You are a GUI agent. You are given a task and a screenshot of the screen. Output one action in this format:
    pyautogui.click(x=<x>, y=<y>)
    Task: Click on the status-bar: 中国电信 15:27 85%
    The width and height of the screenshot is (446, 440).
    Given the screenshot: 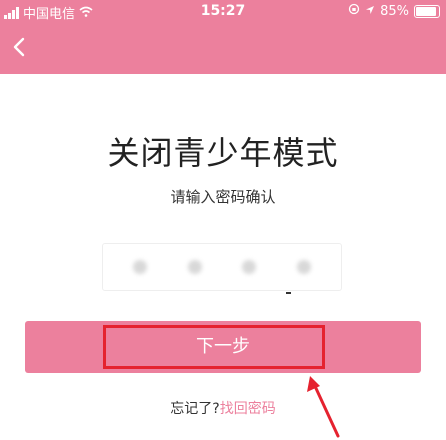 What is the action you would take?
    pyautogui.click(x=223, y=11)
    